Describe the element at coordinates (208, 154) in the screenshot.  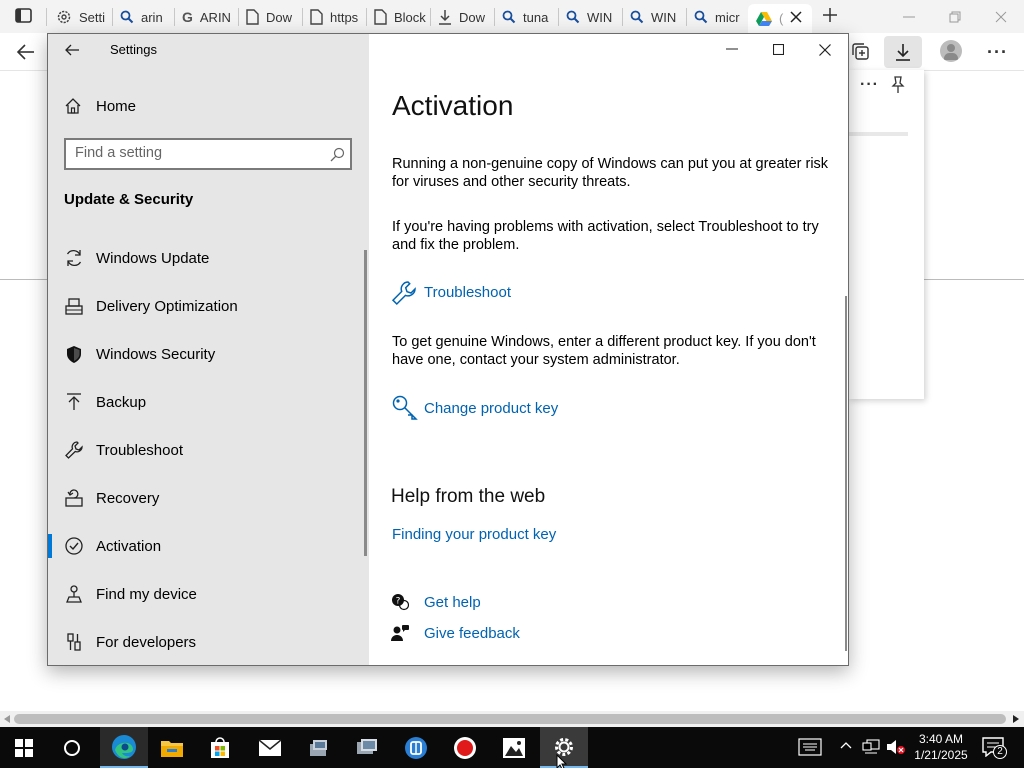
I see `search-field: Find a setting` at that location.